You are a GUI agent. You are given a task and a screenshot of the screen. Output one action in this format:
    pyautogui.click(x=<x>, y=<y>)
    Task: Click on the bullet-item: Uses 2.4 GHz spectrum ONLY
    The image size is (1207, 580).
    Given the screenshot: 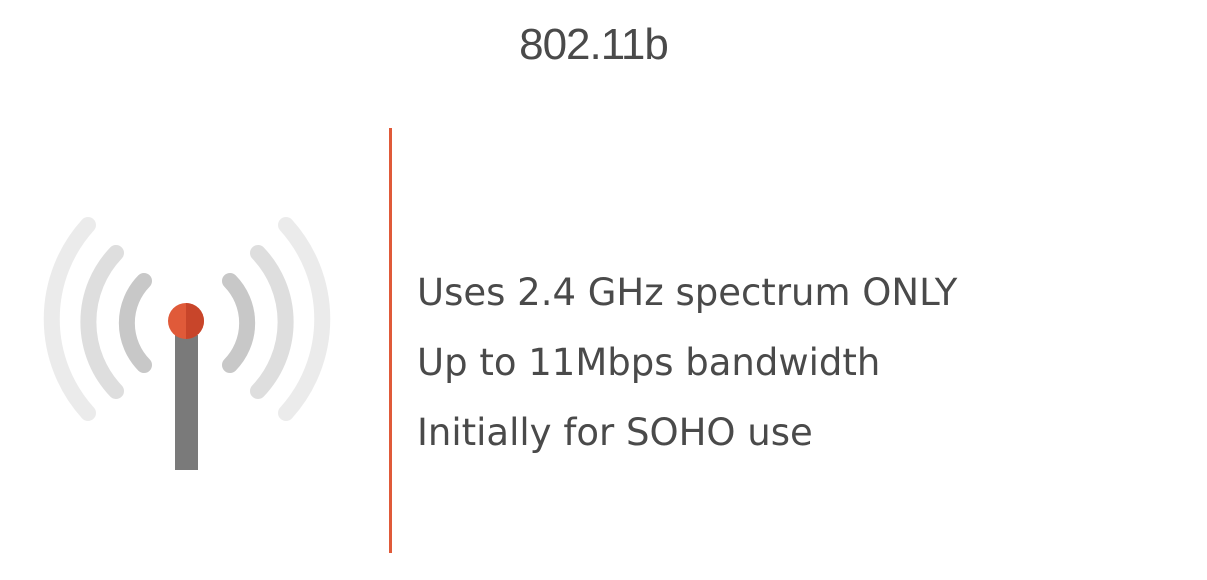 What is the action you would take?
    pyautogui.click(x=687, y=292)
    